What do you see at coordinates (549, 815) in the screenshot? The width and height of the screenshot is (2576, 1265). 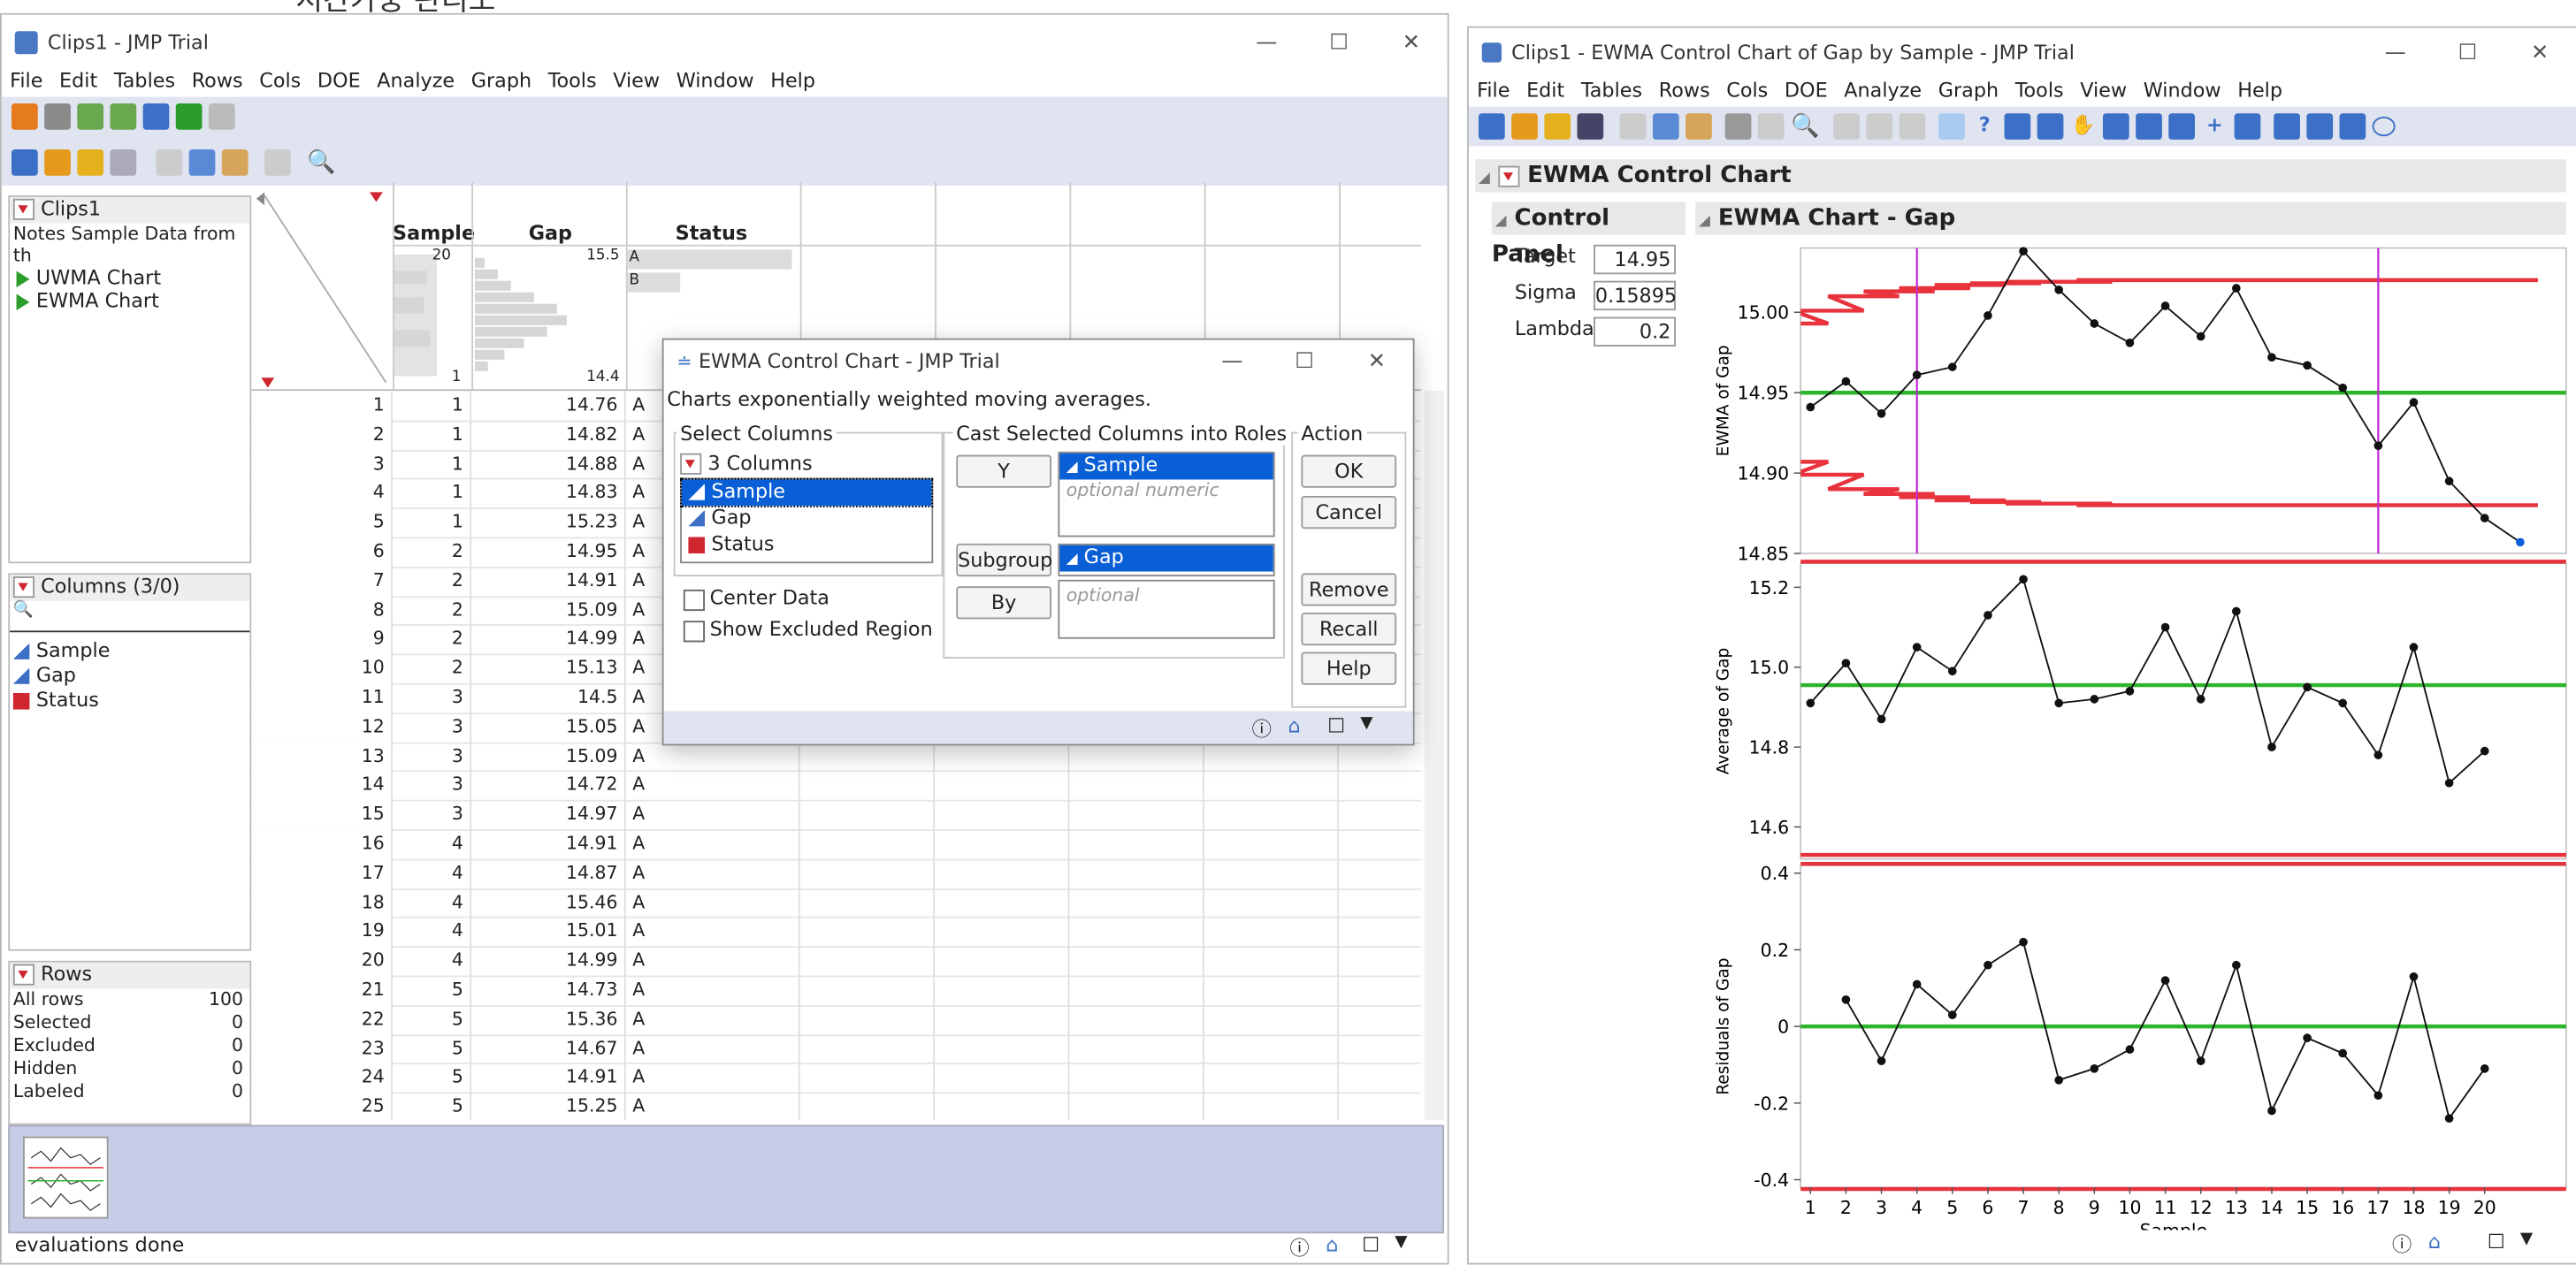 I see `gap-cell: 14.97` at bounding box center [549, 815].